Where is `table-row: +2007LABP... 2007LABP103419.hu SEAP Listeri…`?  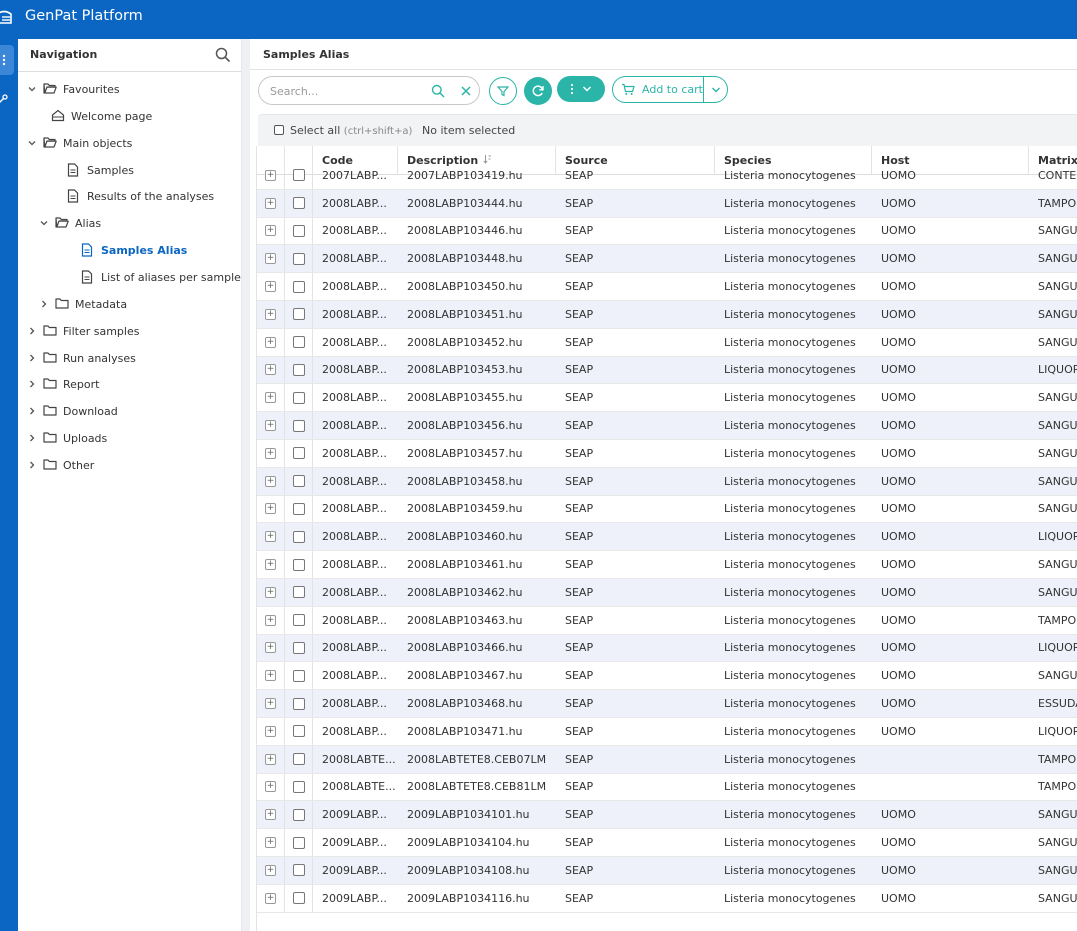 table-row: +2007LABP... 2007LABP103419.hu SEAP Listeri… is located at coordinates (667, 176).